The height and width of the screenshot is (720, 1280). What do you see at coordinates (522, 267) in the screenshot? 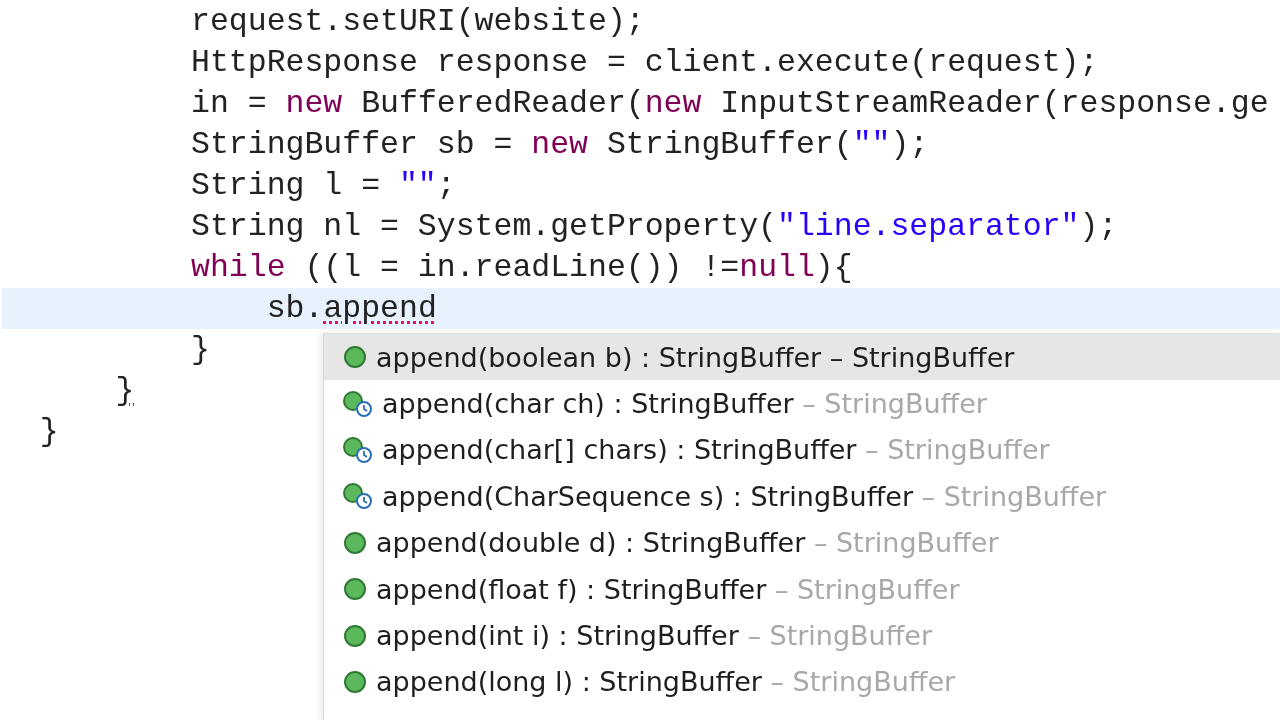
I see `code-text: ((l = in.readLine()) !=` at bounding box center [522, 267].